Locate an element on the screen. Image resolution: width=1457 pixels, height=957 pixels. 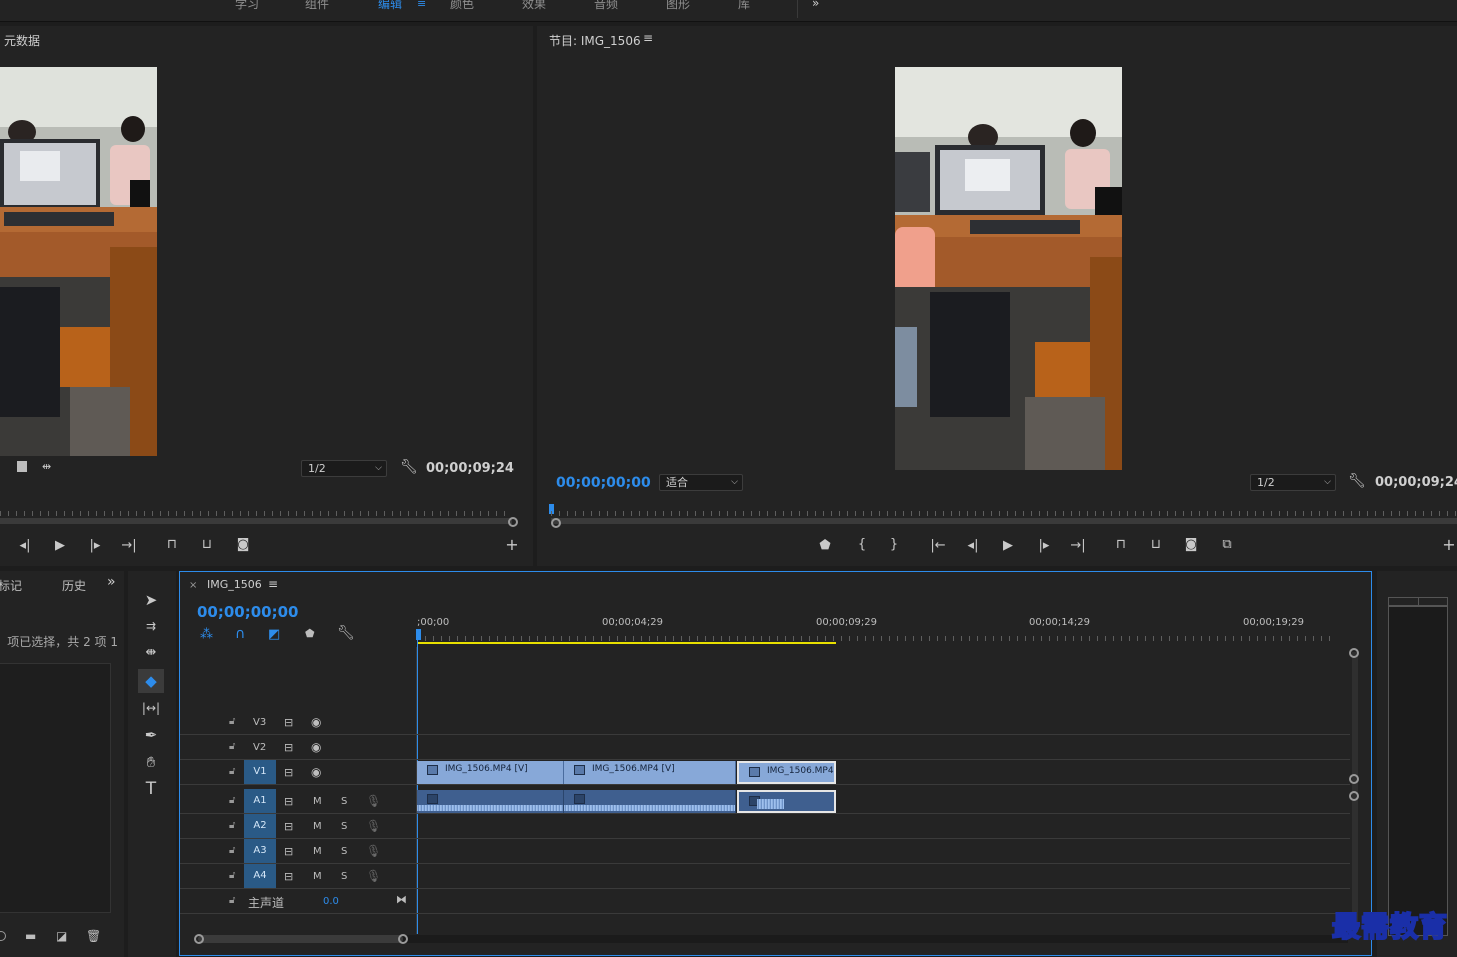
trash-icon: 🗑︎ is located at coordinates (93, 936).